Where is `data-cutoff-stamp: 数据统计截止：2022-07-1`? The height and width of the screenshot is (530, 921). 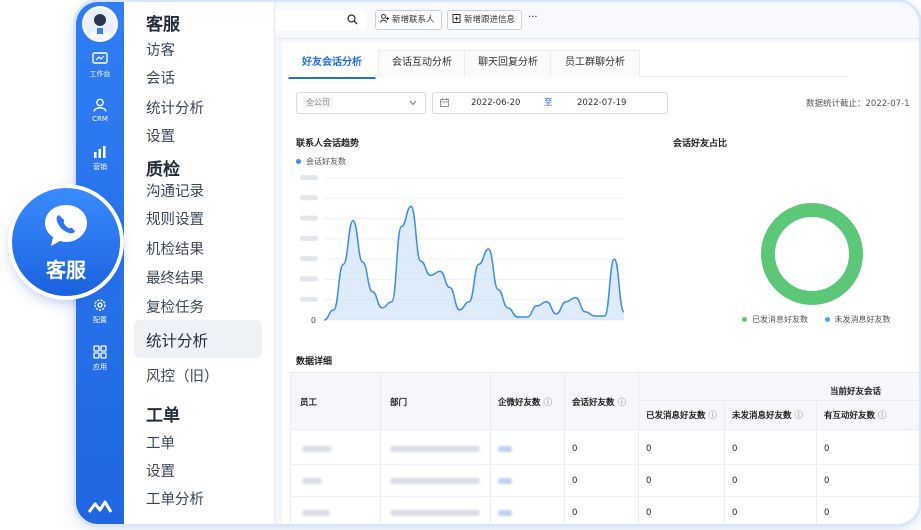
data-cutoff-stamp: 数据统计截止：2022-07-1 is located at coordinates (858, 104).